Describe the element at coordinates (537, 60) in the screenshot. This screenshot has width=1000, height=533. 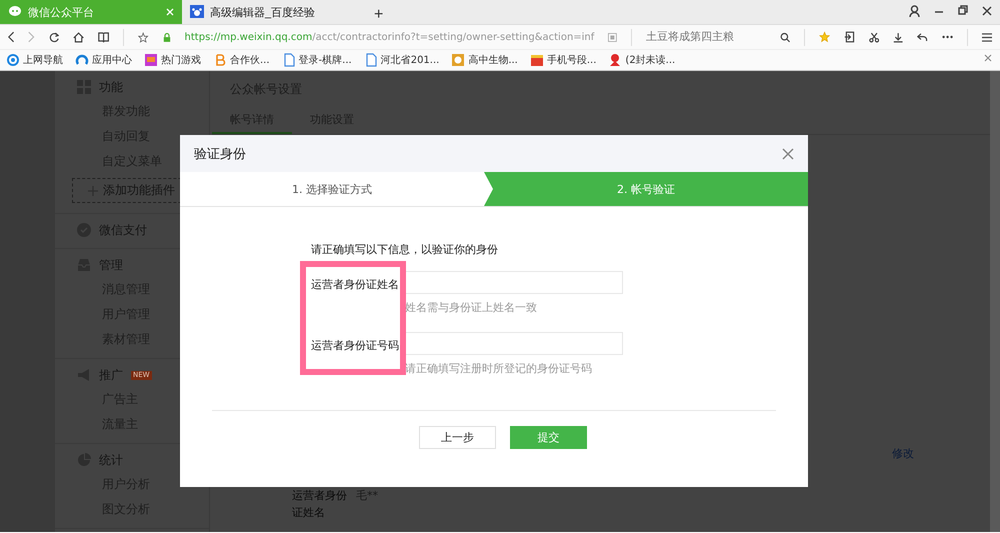
I see `gift-icon` at that location.